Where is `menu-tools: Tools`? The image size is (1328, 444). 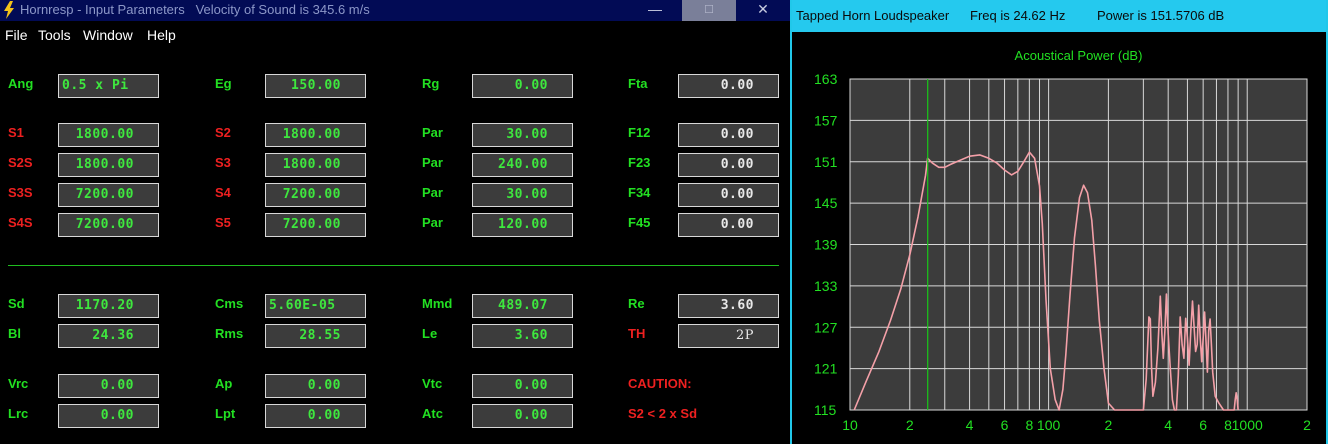
menu-tools: Tools is located at coordinates (54, 35).